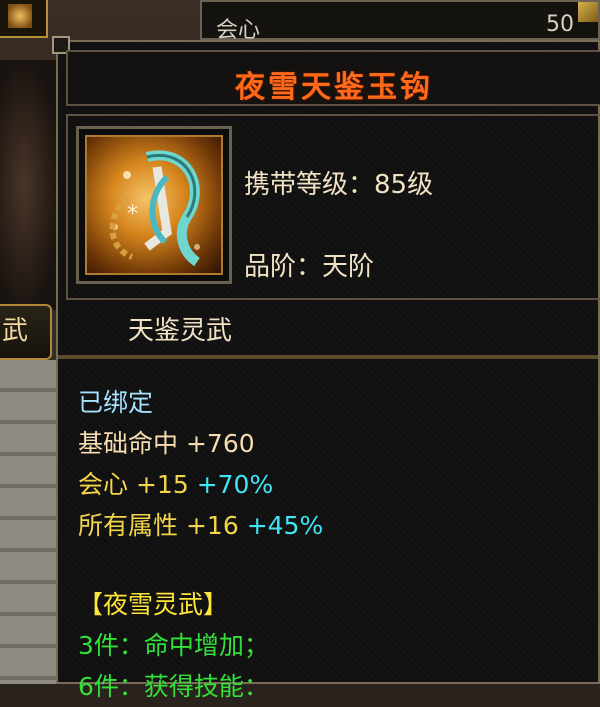 This screenshot has width=600, height=707. I want to click on background-character-shadow, so click(30, 185).